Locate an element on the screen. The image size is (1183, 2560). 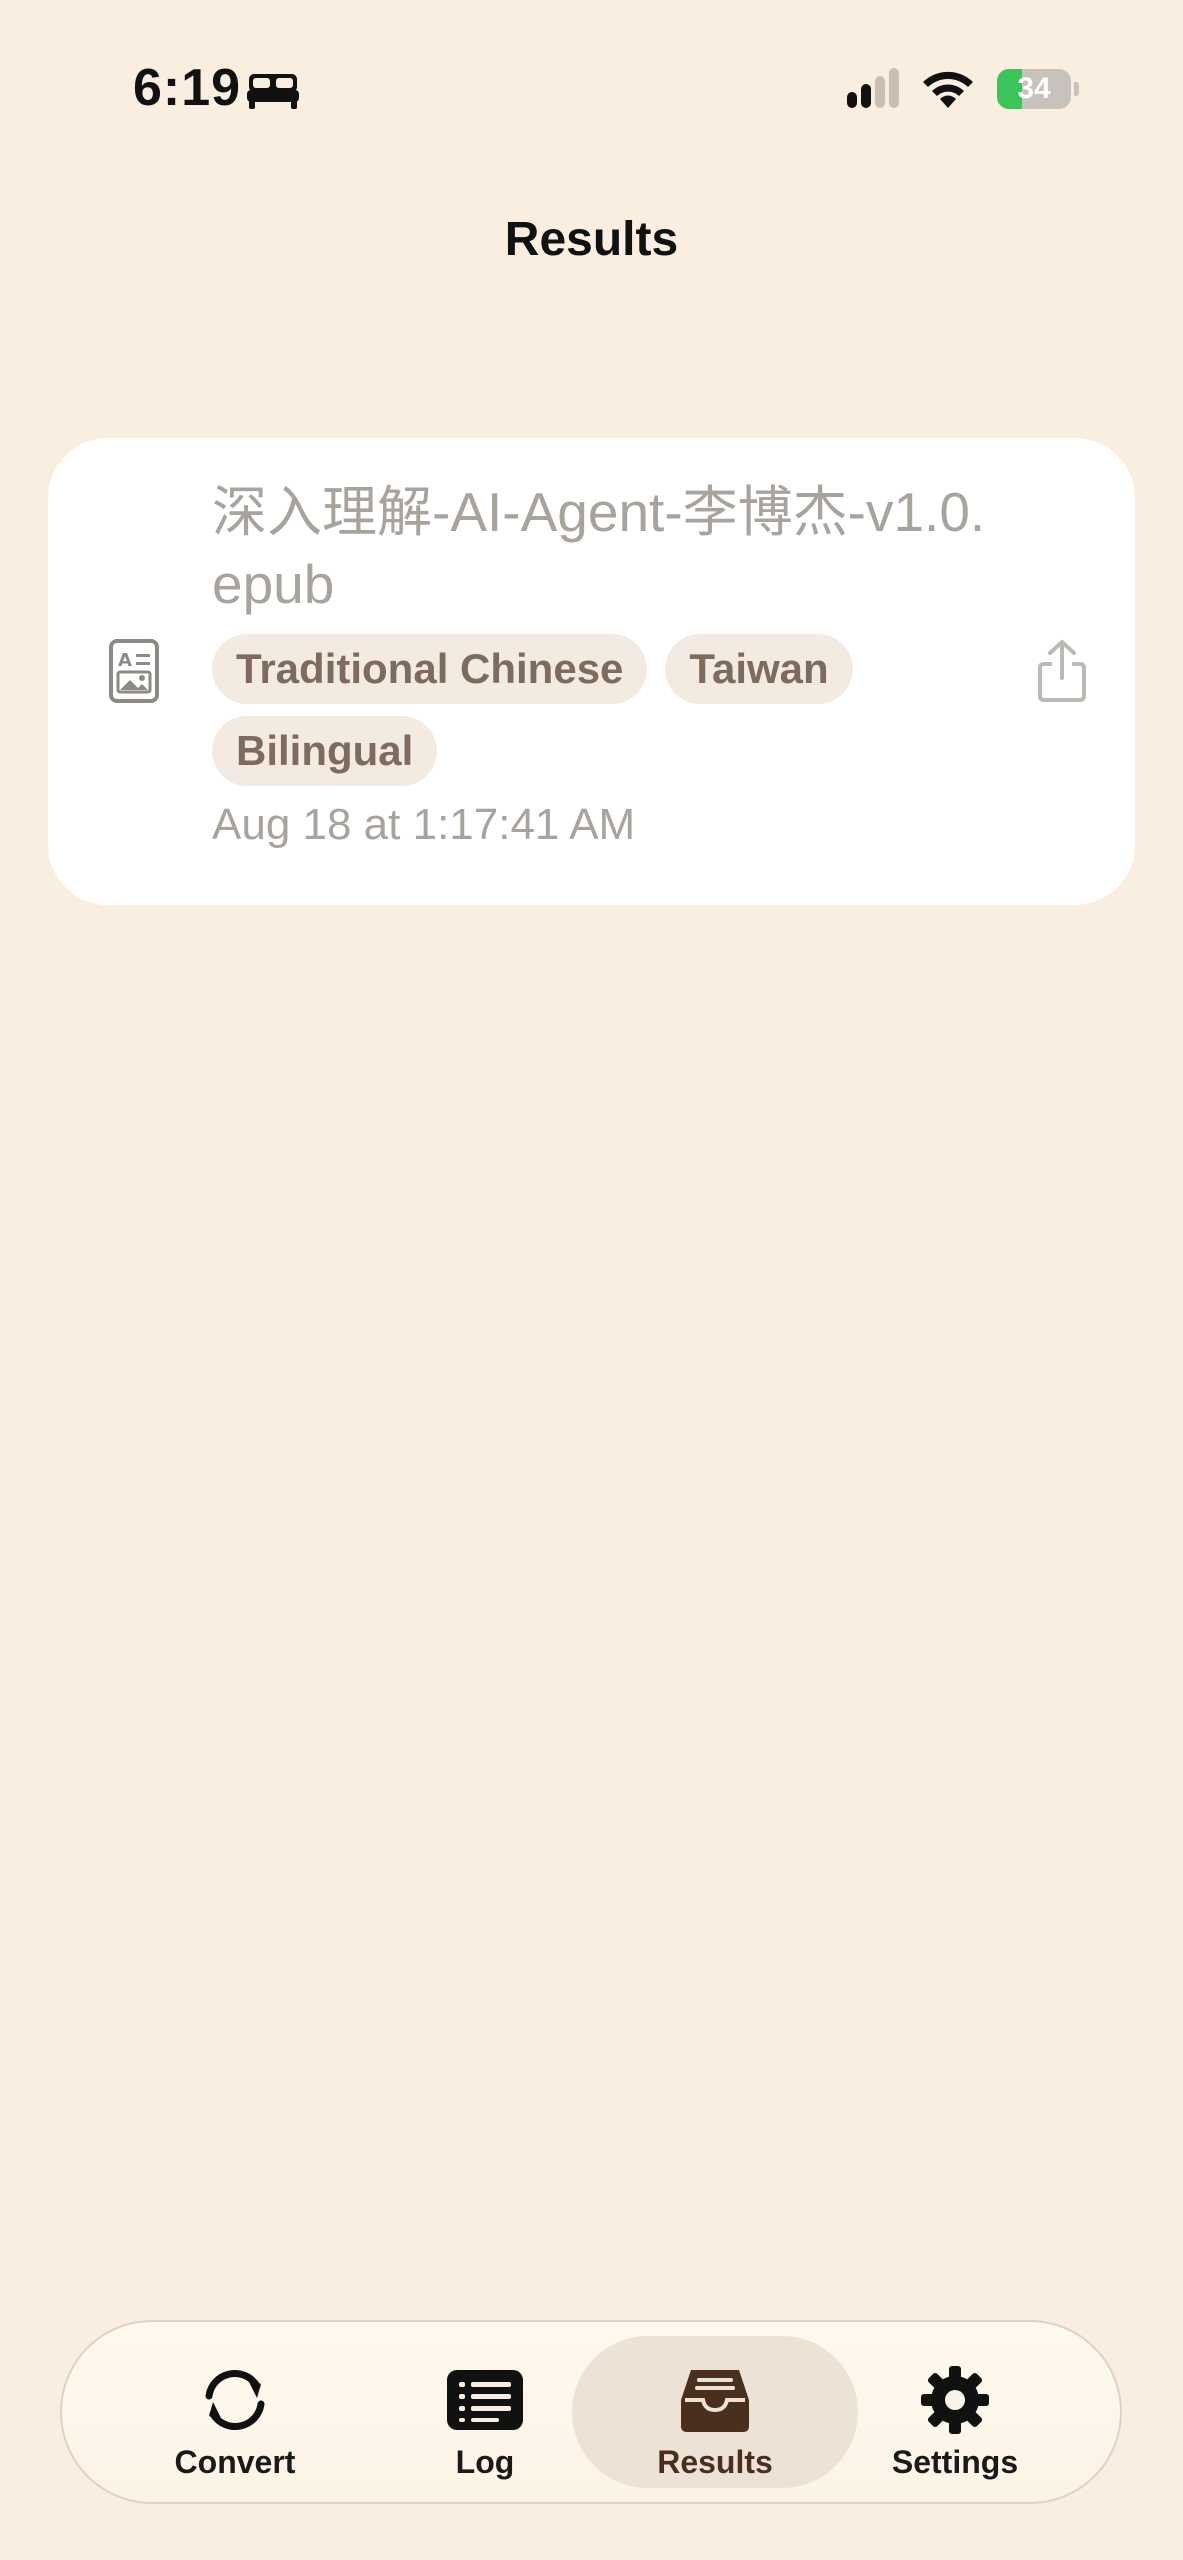
convert-arrows-icon is located at coordinates (235, 2400).